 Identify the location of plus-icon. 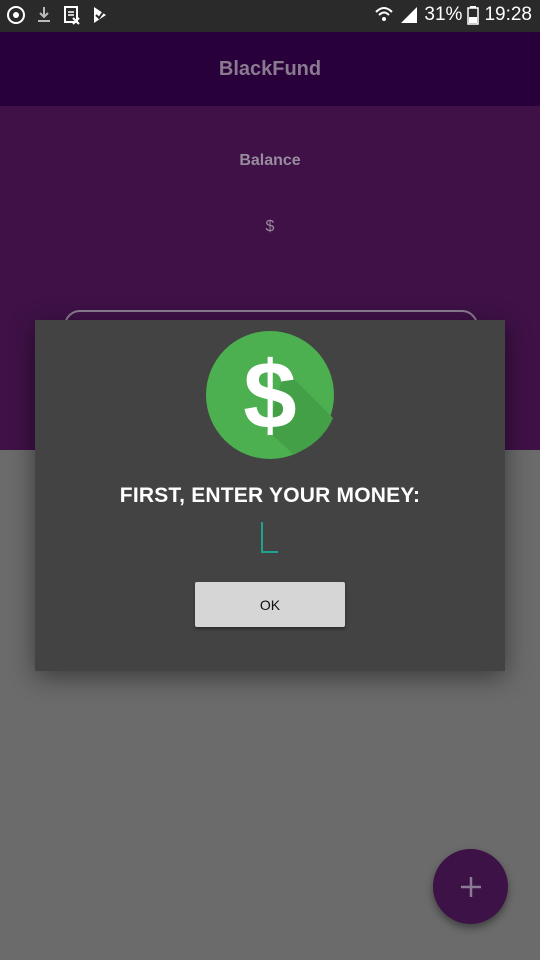
(470, 886).